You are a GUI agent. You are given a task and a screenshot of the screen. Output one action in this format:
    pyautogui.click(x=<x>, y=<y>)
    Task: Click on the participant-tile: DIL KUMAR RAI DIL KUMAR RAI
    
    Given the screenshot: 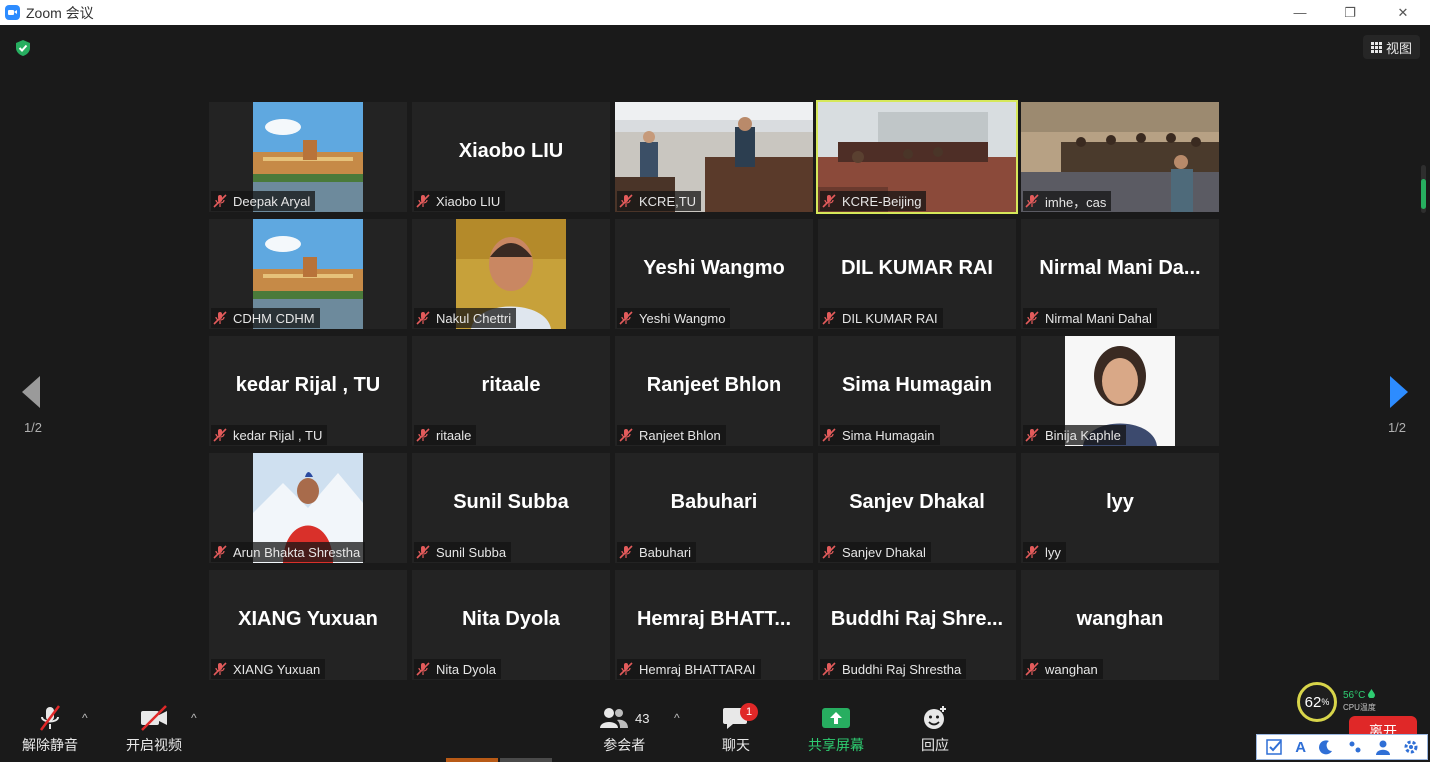 What is the action you would take?
    pyautogui.click(x=917, y=274)
    